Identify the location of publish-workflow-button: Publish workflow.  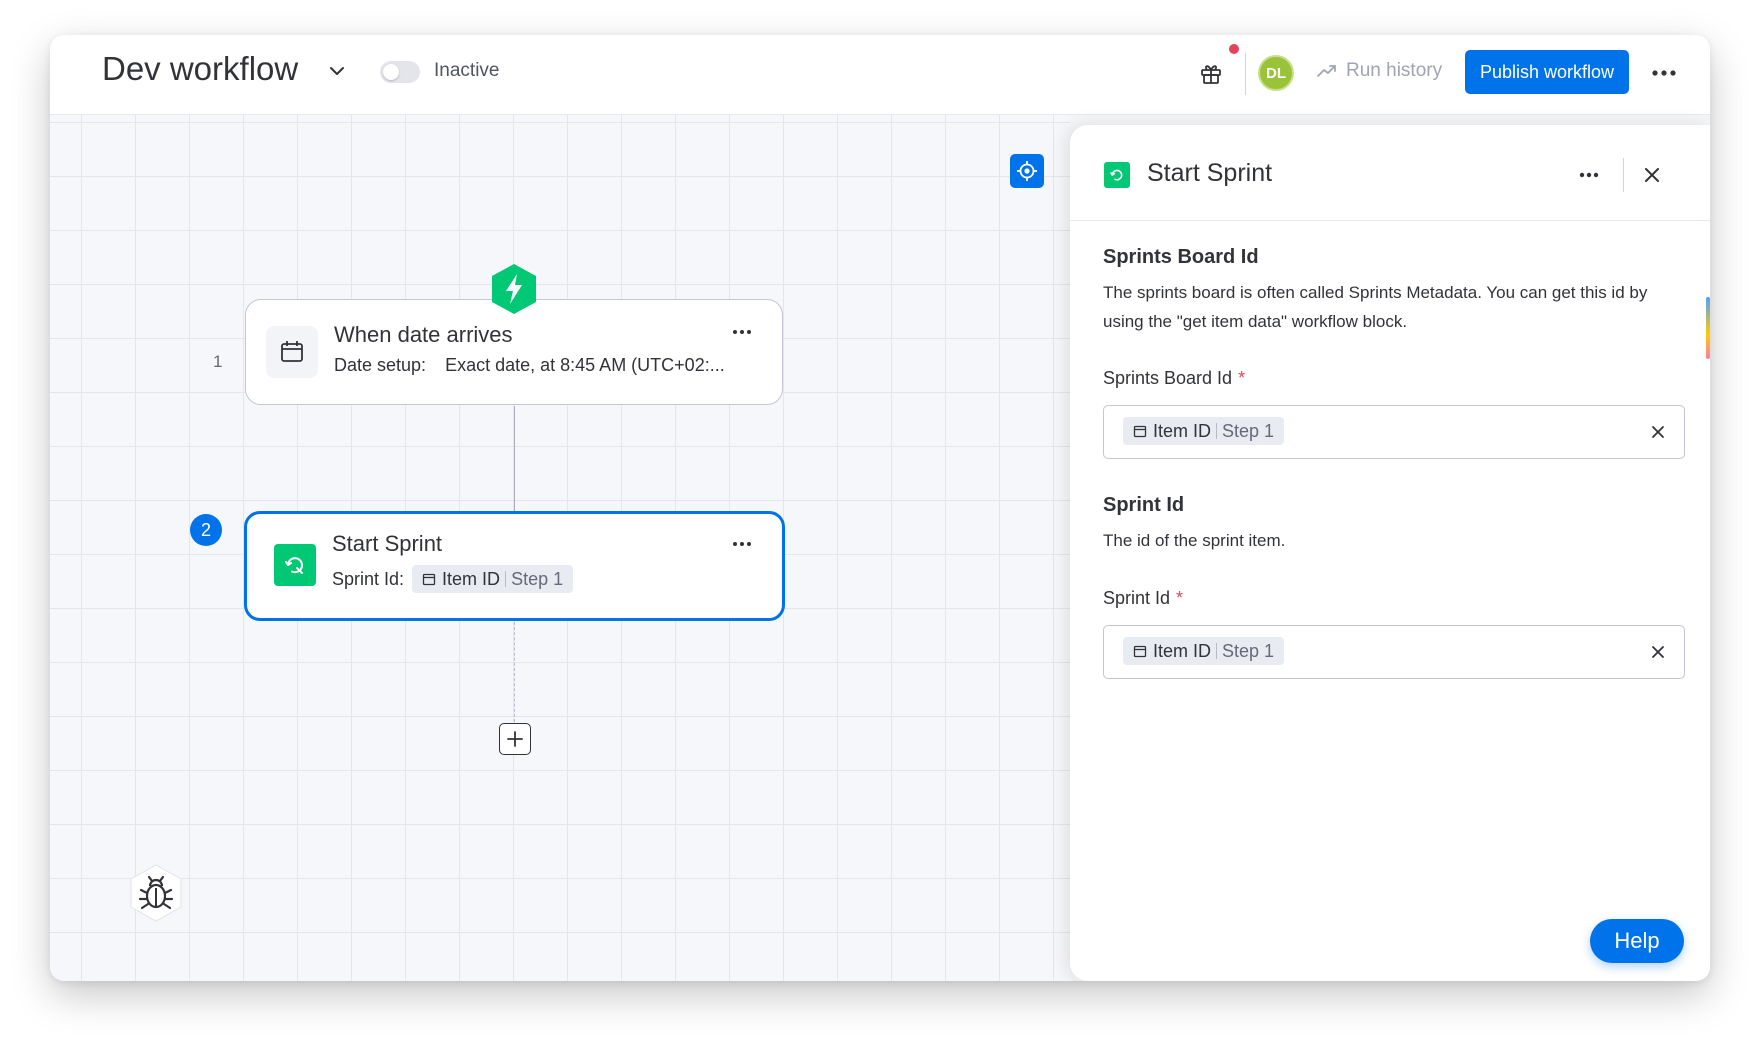
(1547, 72).